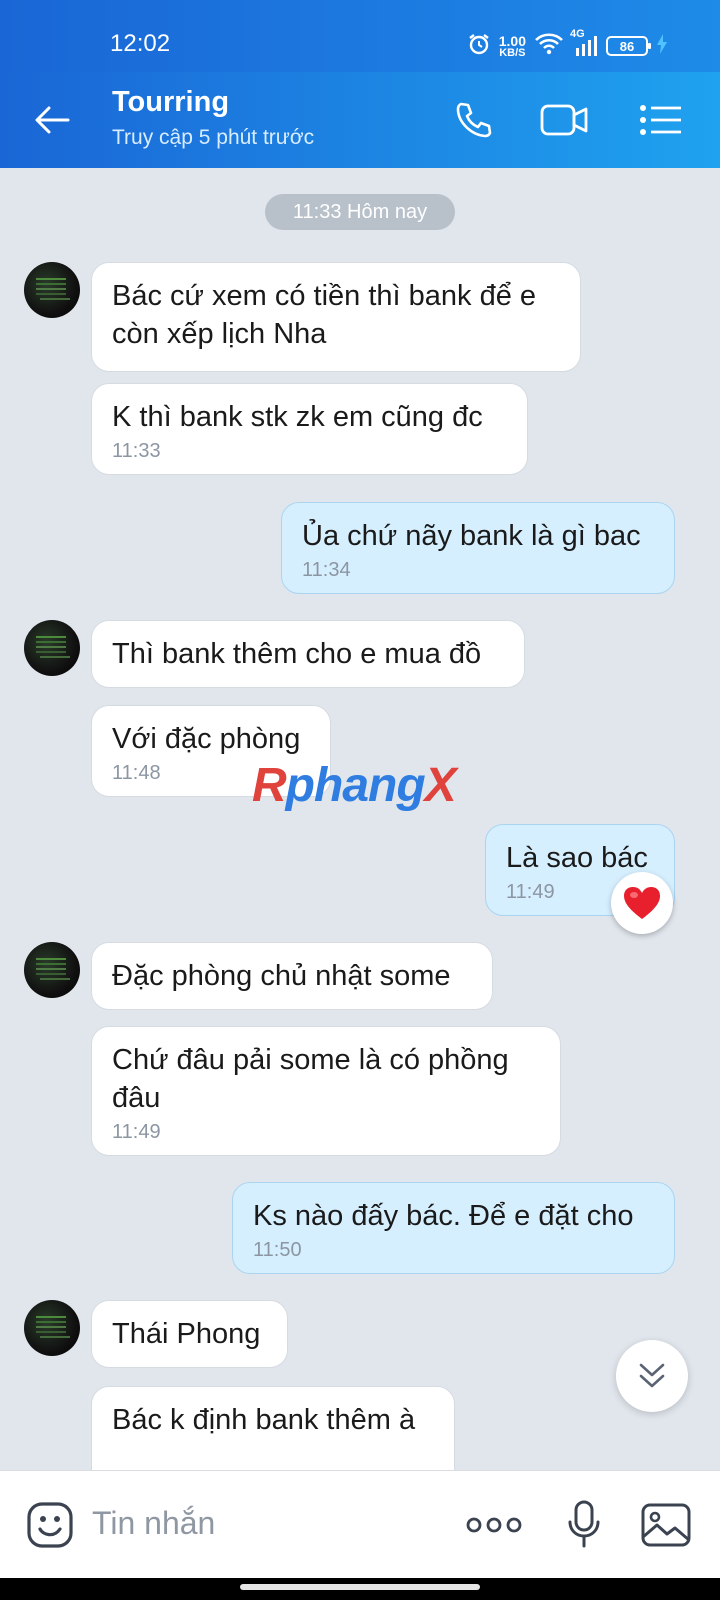  Describe the element at coordinates (326, 570) in the screenshot. I see `message-time: 11:34` at that location.